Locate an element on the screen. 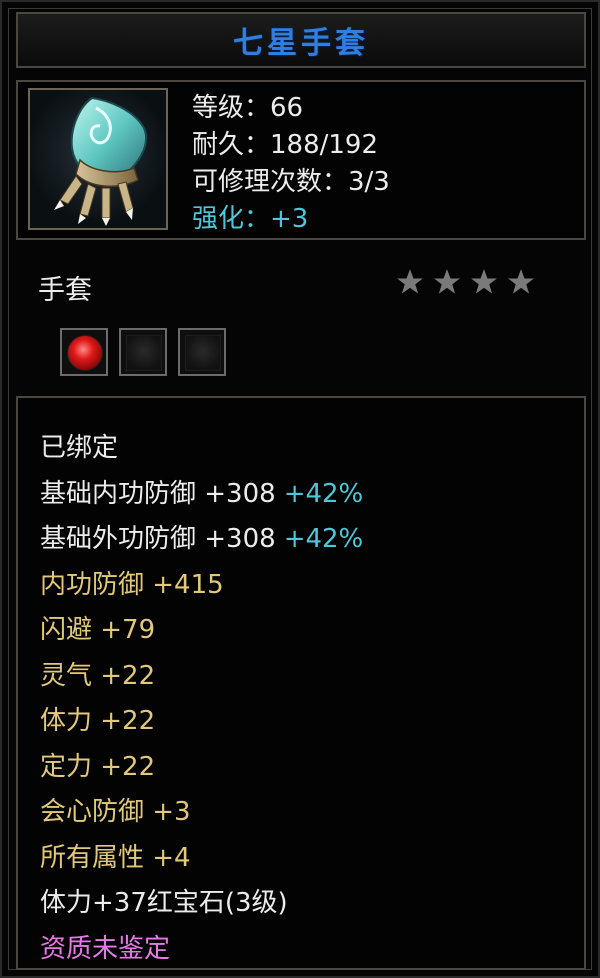 Image resolution: width=600 pixels, height=978 pixels. title-bar: 七星手套 is located at coordinates (301, 40).